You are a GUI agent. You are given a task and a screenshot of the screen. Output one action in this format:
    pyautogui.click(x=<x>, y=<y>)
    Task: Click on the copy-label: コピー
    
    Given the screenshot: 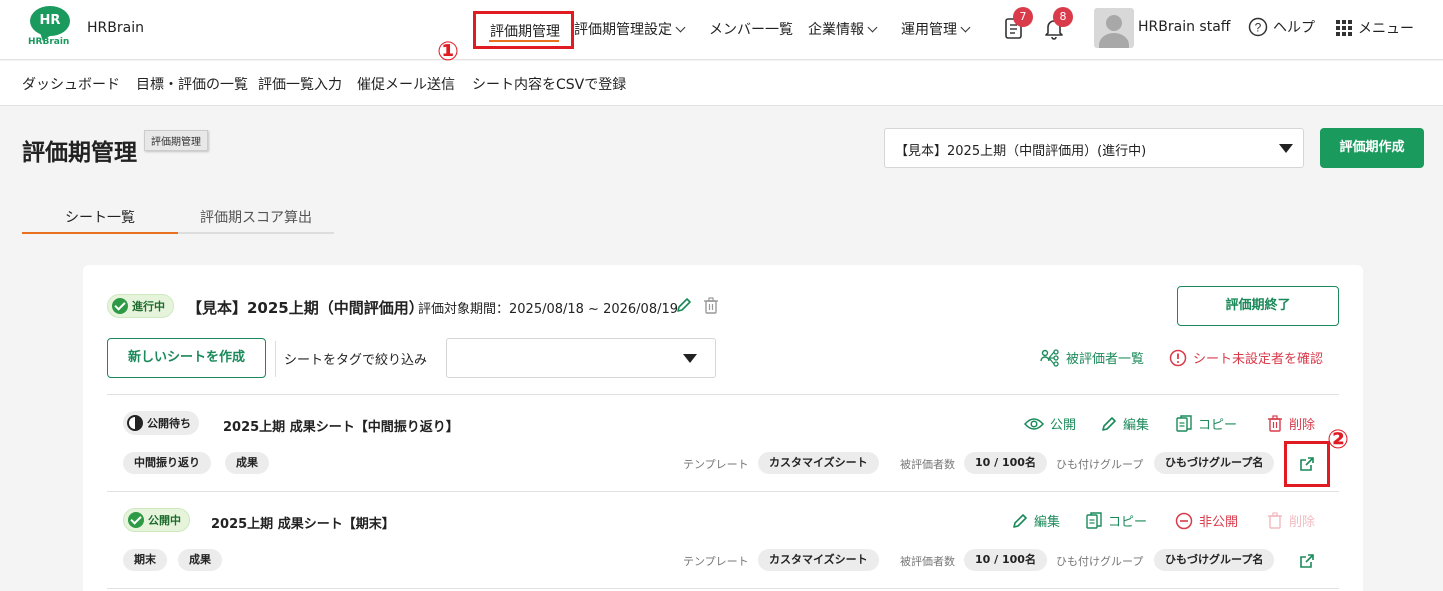 What is the action you would take?
    pyautogui.click(x=1128, y=522)
    